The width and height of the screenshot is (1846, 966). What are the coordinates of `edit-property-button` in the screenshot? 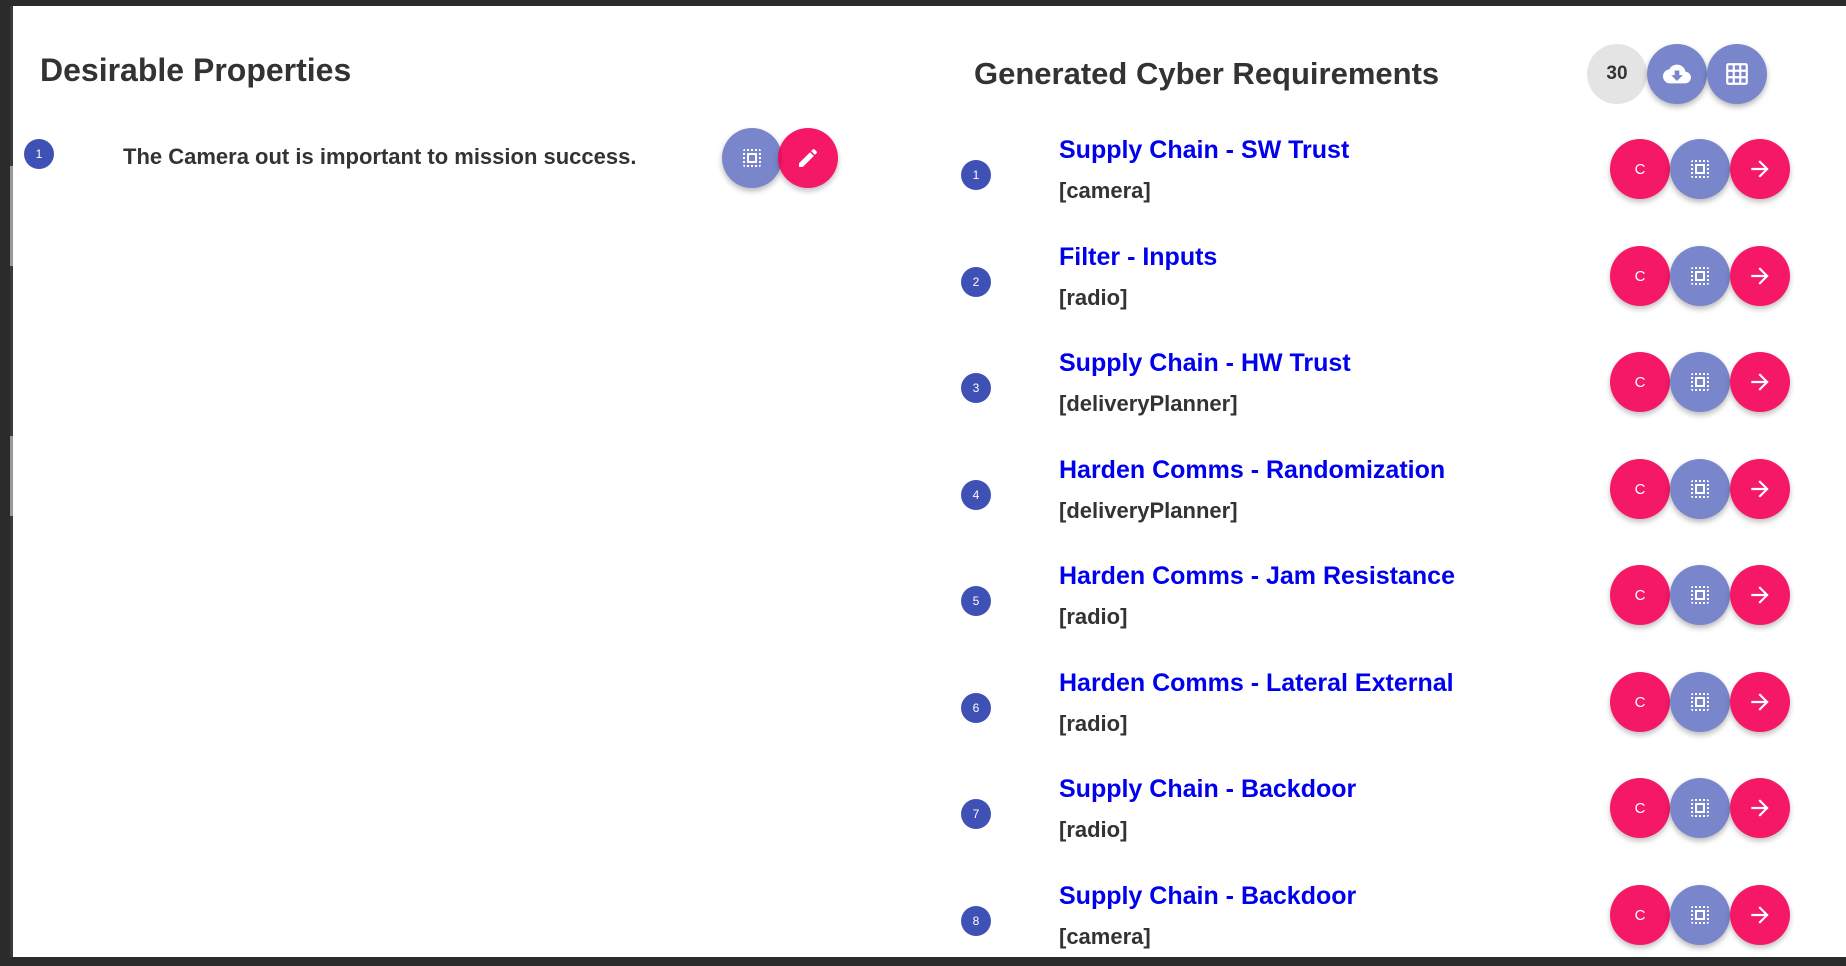 It's located at (808, 158).